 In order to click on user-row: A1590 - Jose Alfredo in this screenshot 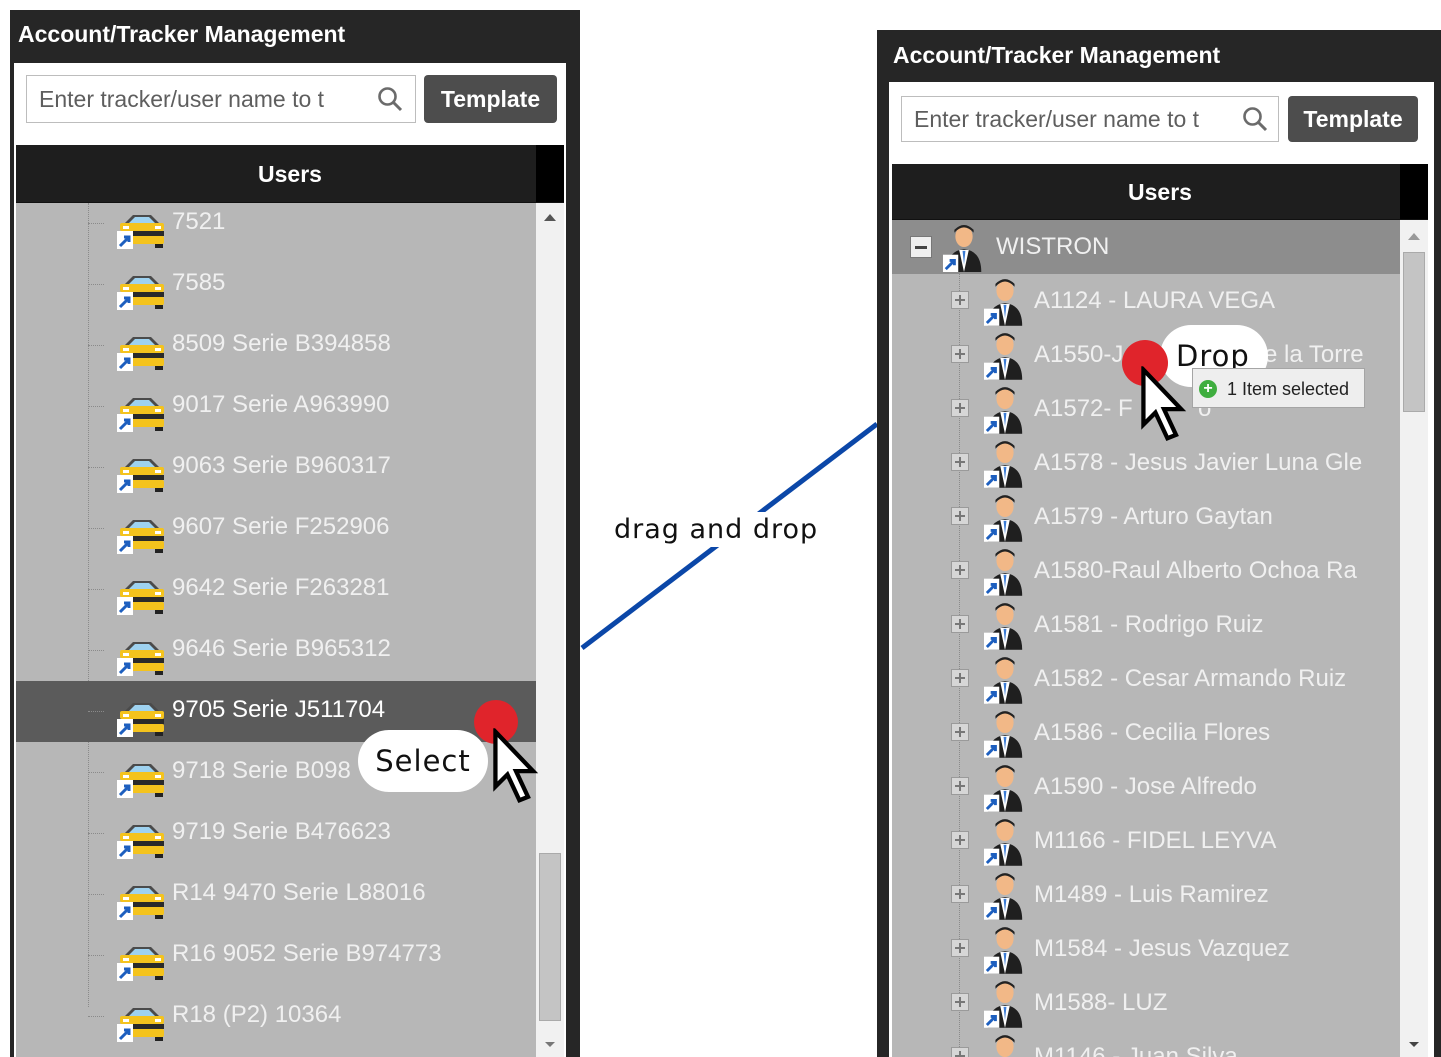, I will do `click(1146, 787)`.